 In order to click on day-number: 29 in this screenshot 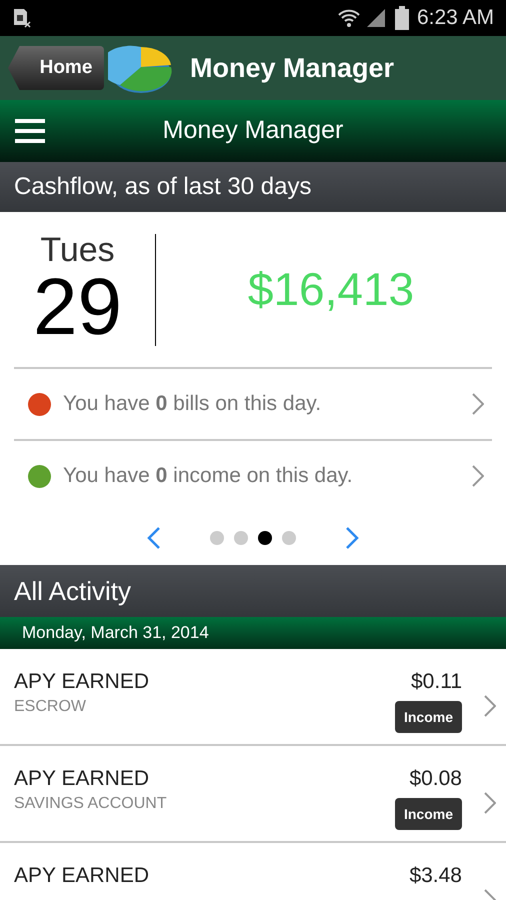, I will do `click(77, 306)`.